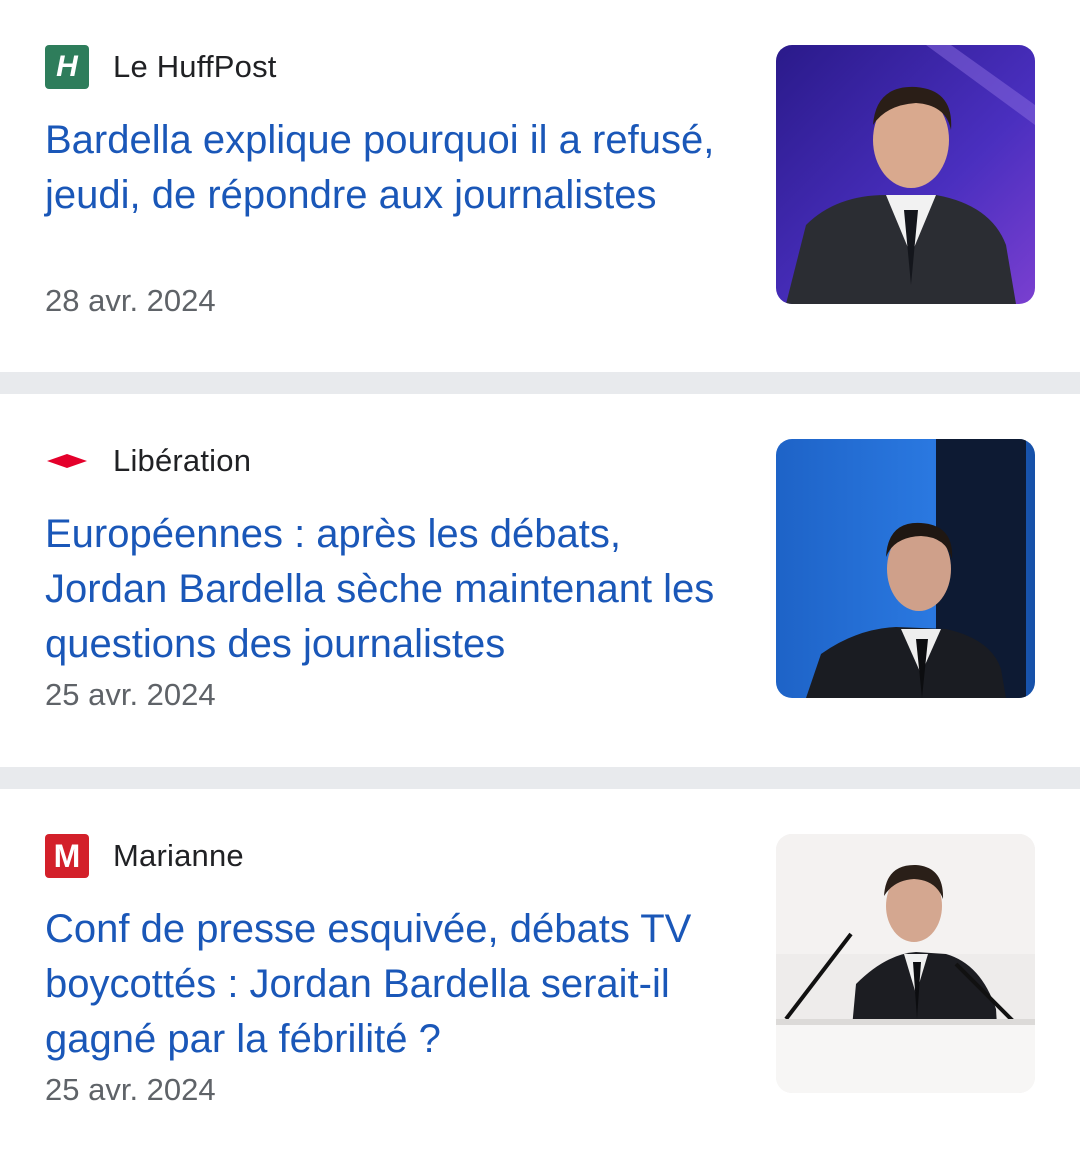  I want to click on huffpost-logo-letter: H, so click(67, 66).